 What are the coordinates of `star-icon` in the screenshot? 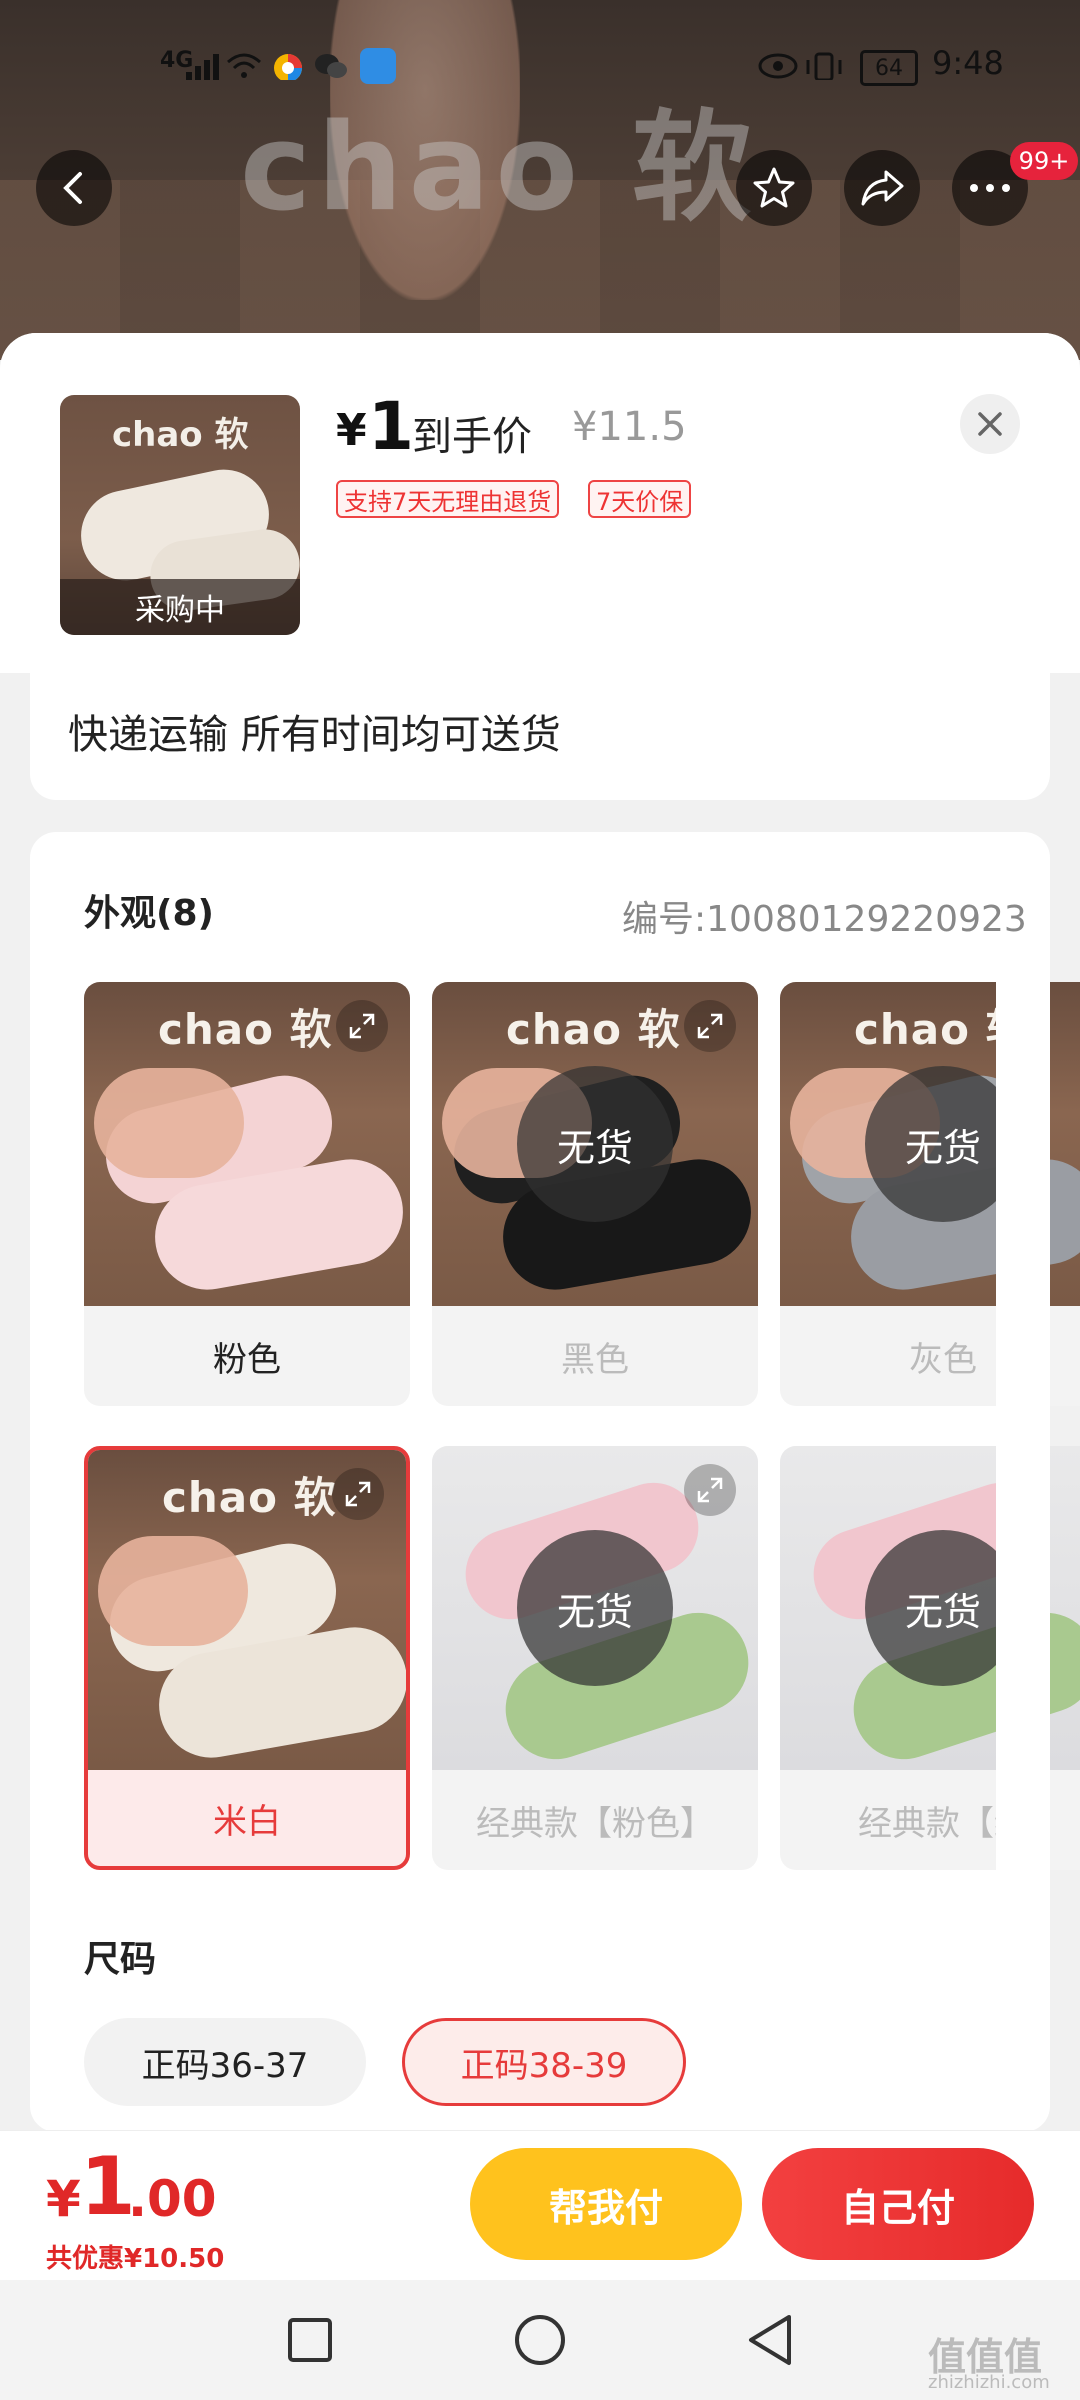 It's located at (774, 187).